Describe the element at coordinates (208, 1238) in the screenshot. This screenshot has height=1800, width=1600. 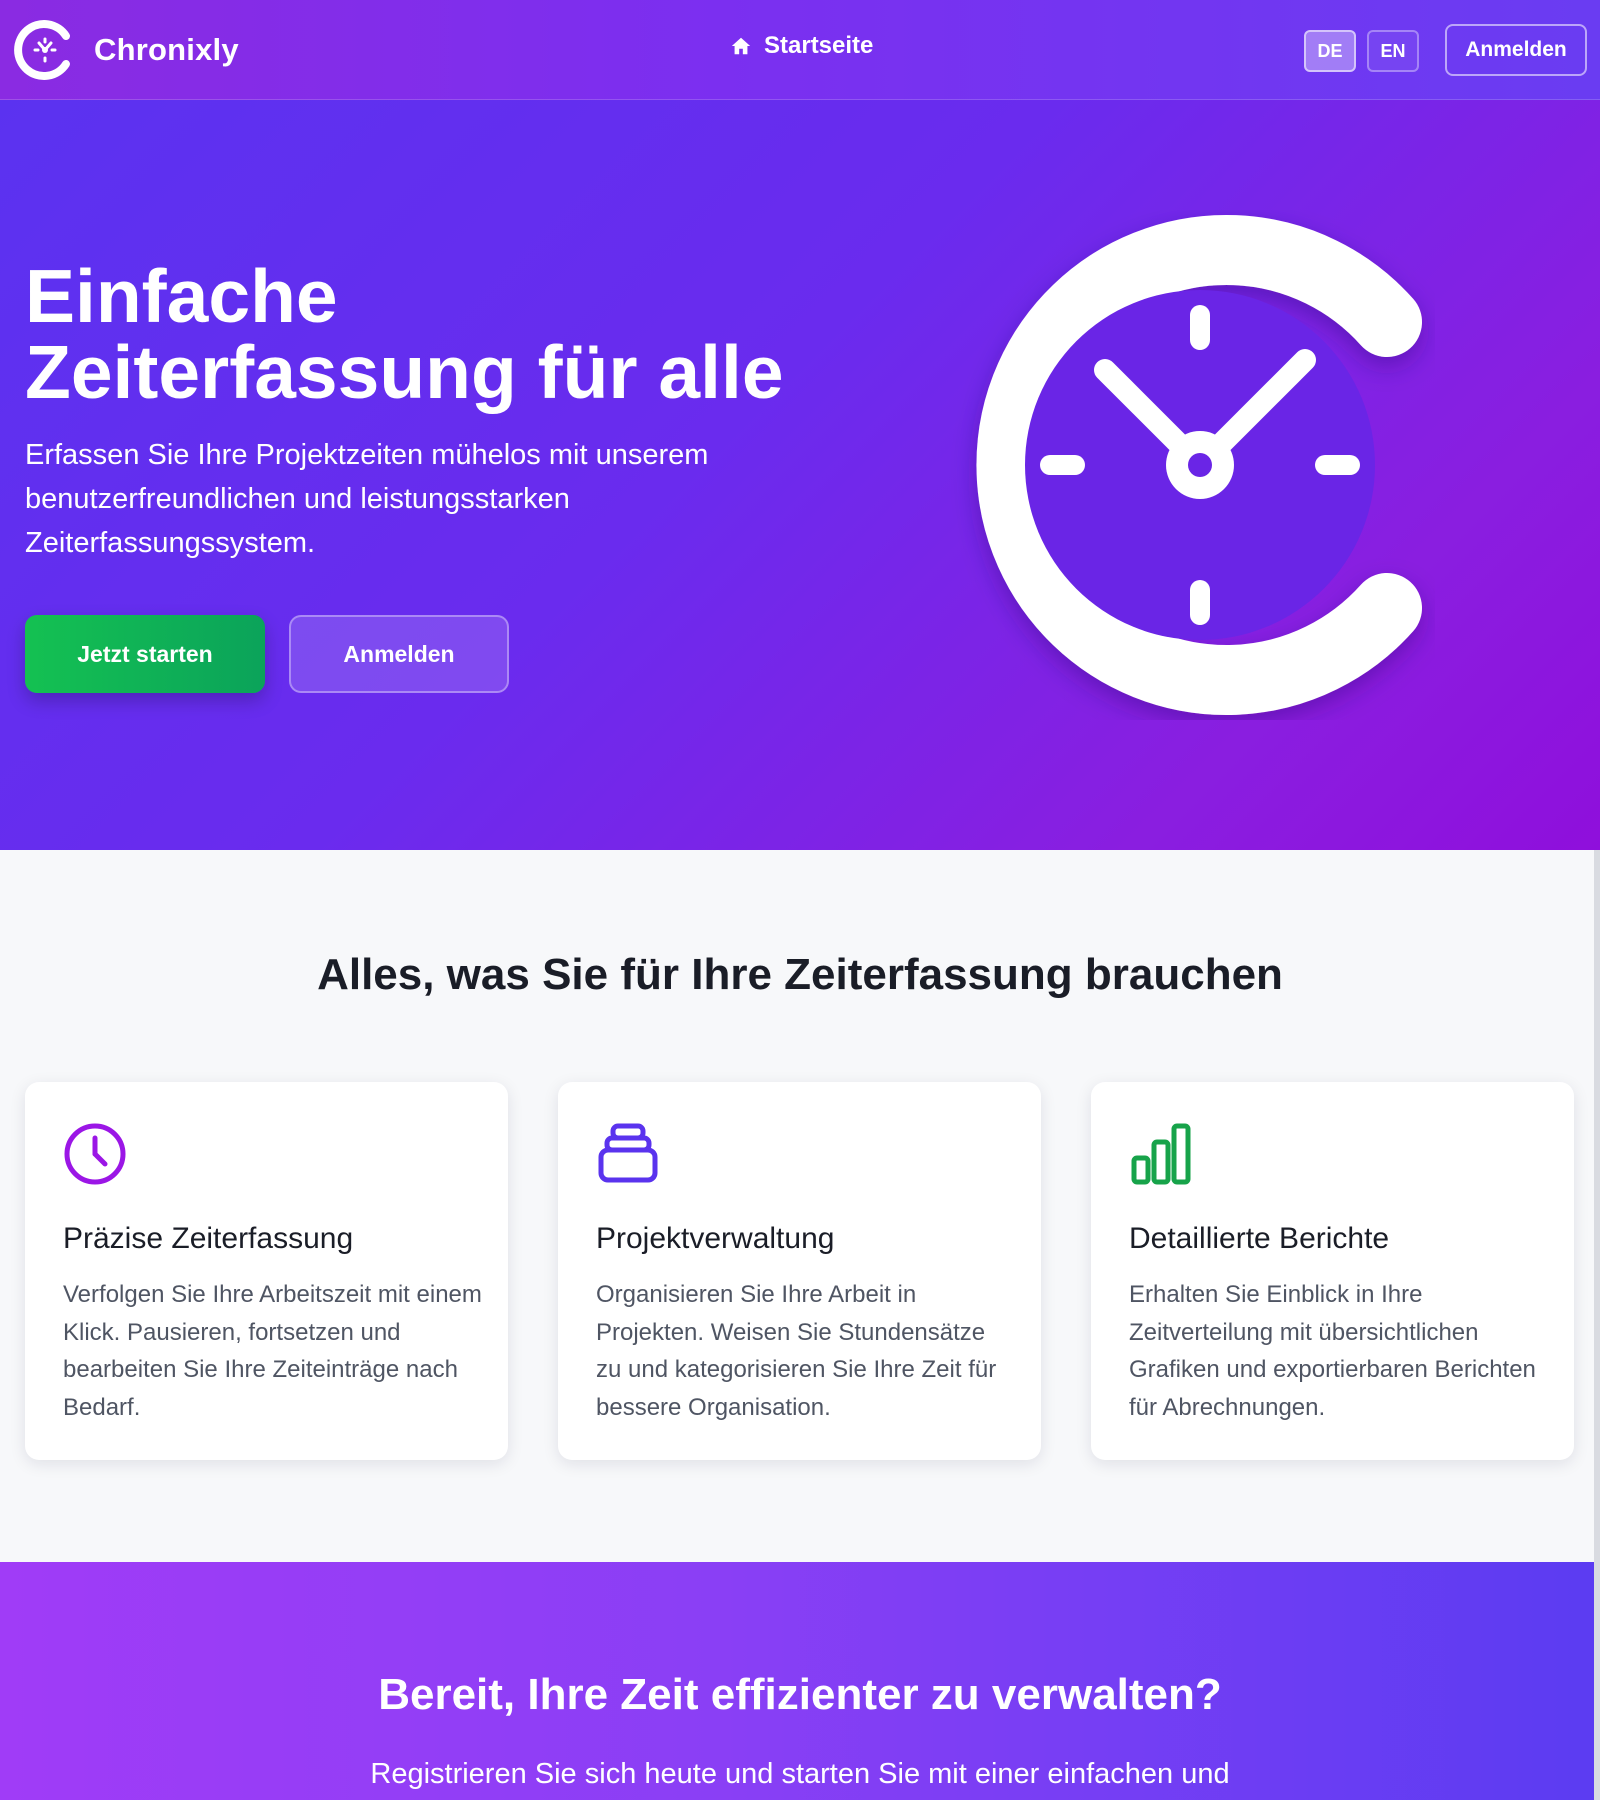
I see `feature-title: Präzise Zeiterfassung` at that location.